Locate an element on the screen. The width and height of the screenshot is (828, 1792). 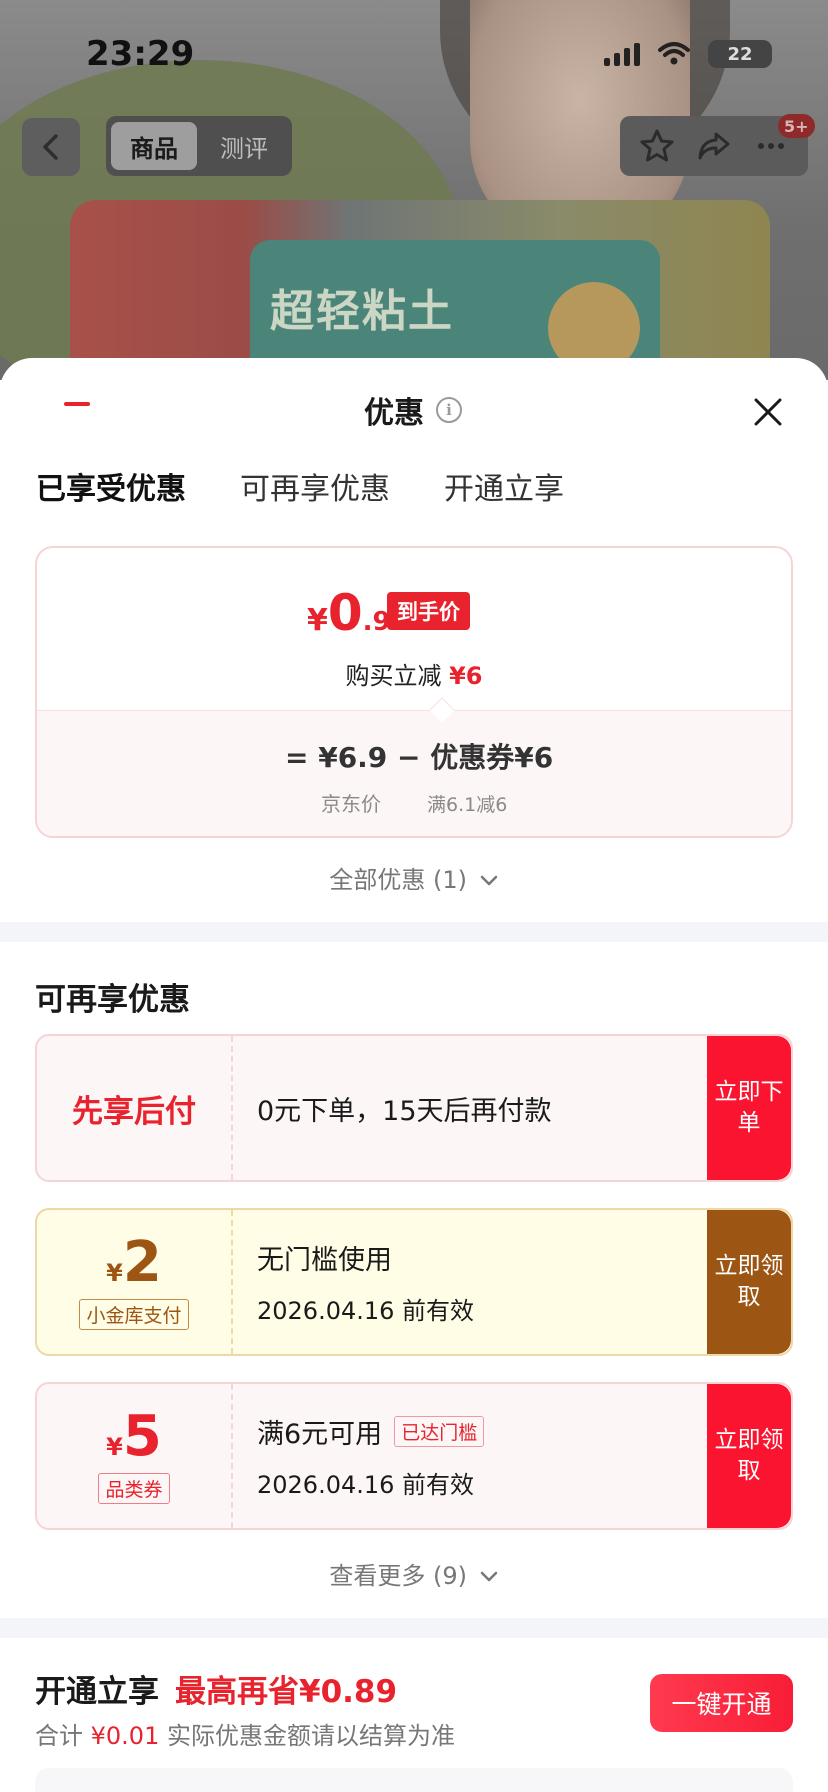
wifi-icon is located at coordinates (674, 53).